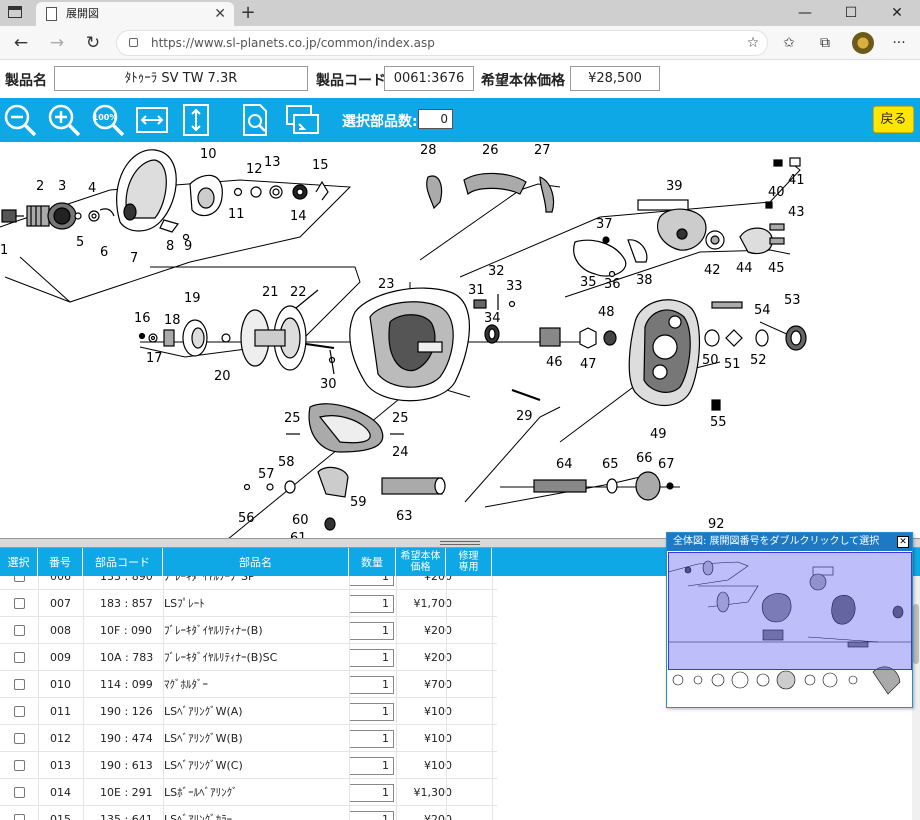  I want to click on table-row: 006 133 : 890 ﾌﾞﾚｰｷﾀﾞｲﾔﾙｿｰﾌﾞSP 1 ¥200, so click(248, 583).